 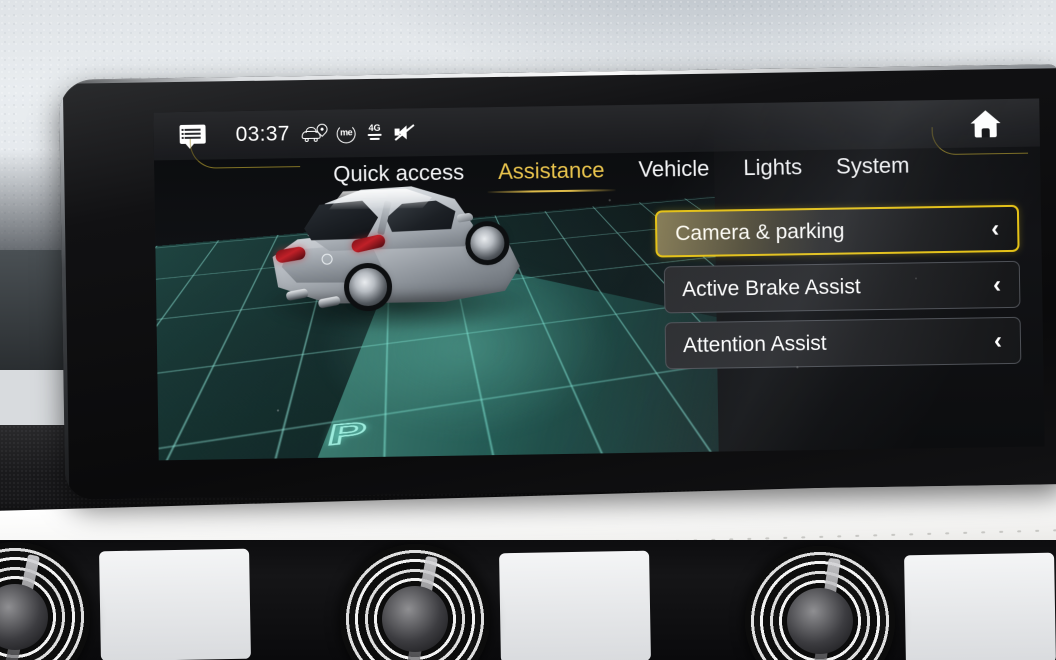 What do you see at coordinates (465, 217) in the screenshot?
I see `vehicle-mirror` at bounding box center [465, 217].